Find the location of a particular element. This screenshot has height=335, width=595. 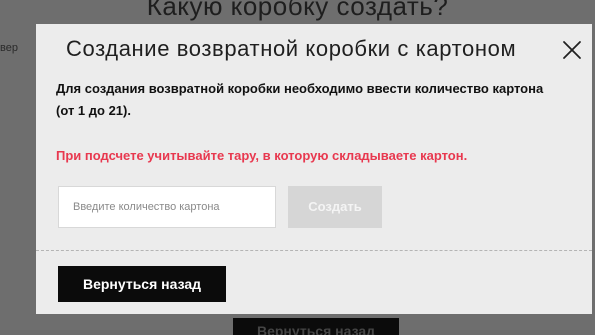

modal-divider is located at coordinates (314, 250).